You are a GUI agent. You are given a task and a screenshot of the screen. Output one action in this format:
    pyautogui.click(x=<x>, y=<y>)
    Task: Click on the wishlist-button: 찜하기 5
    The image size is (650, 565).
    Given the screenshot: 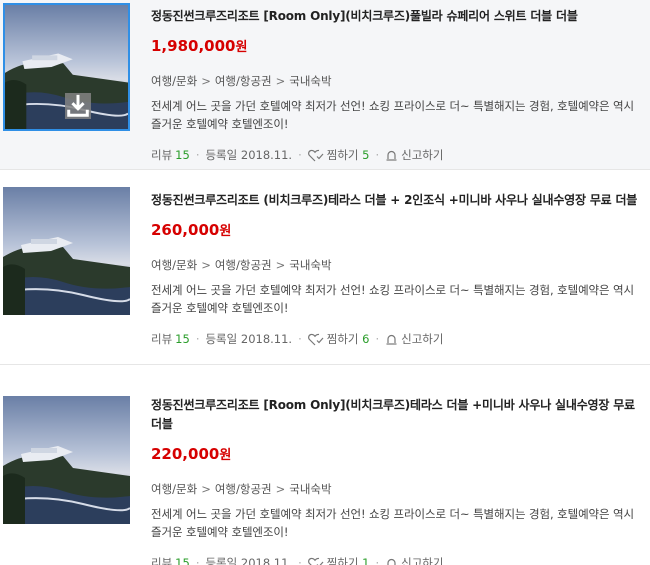 What is the action you would take?
    pyautogui.click(x=338, y=155)
    